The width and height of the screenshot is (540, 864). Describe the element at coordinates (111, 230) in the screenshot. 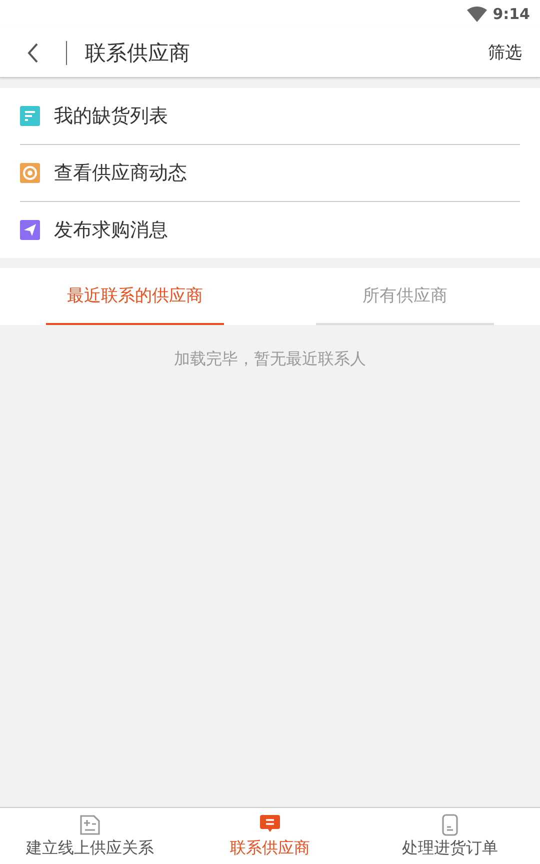

I see `menu-label: 发布求购消息` at that location.